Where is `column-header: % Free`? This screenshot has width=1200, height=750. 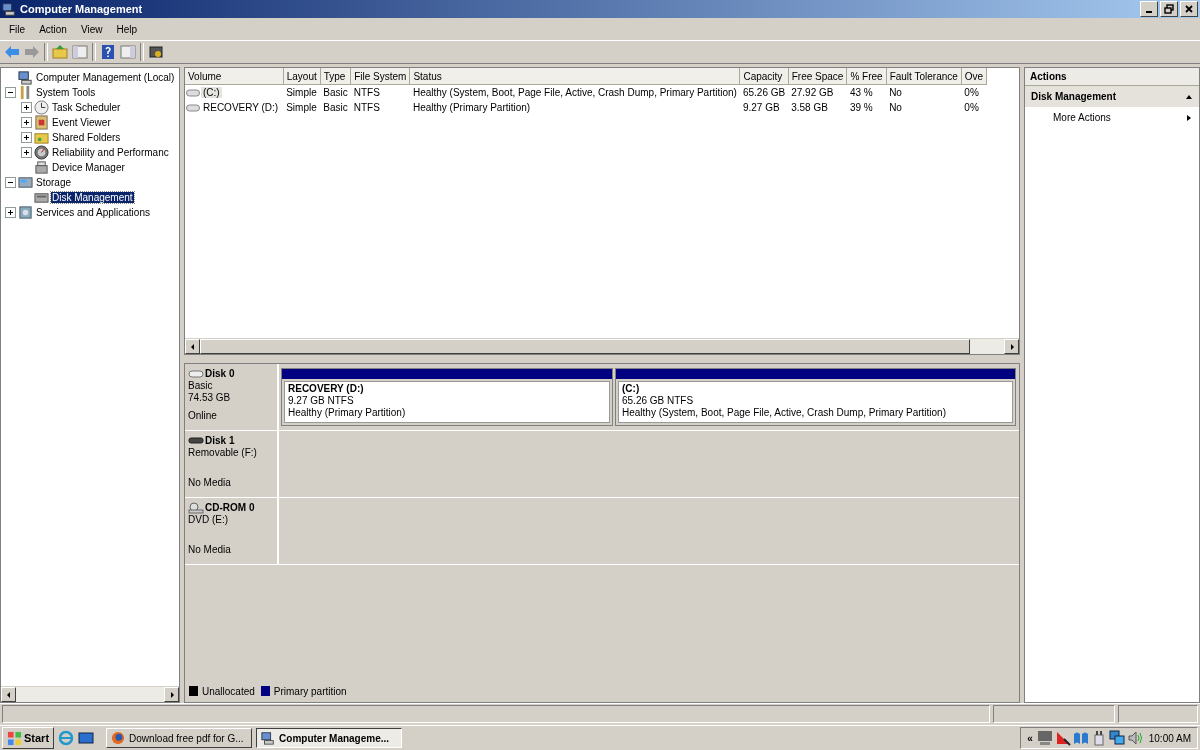 column-header: % Free is located at coordinates (866, 76).